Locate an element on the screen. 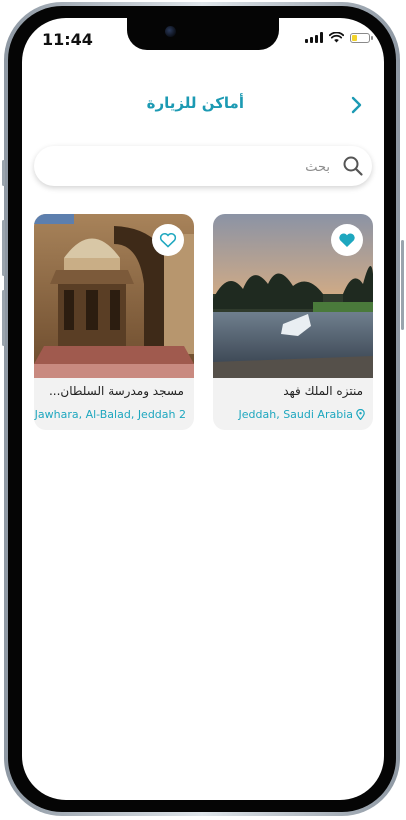 This screenshot has width=406, height=820. search-input is located at coordinates (190, 167).